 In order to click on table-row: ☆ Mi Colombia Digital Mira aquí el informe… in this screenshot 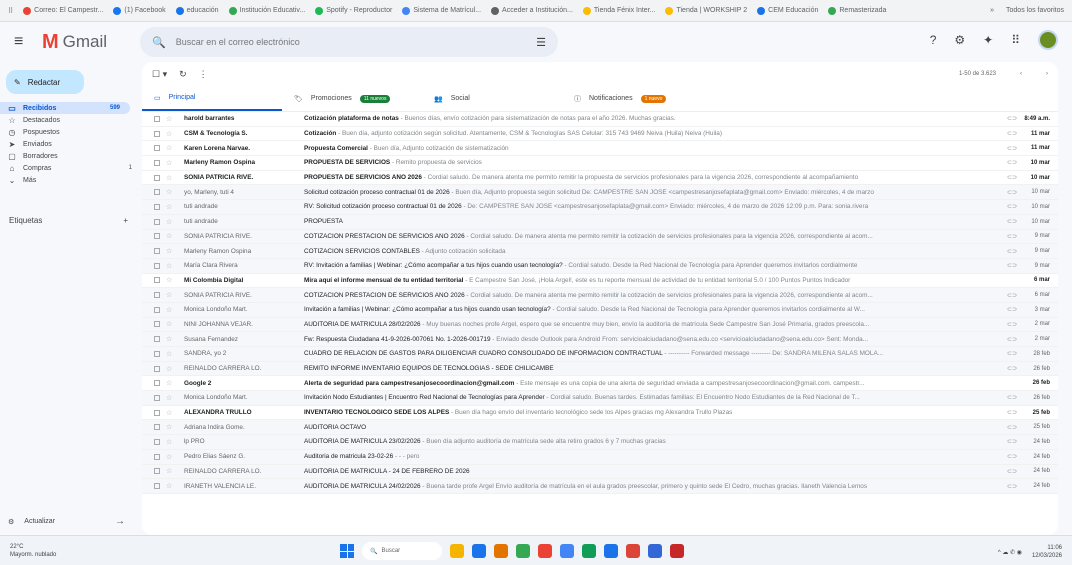, I will do `click(600, 281)`.